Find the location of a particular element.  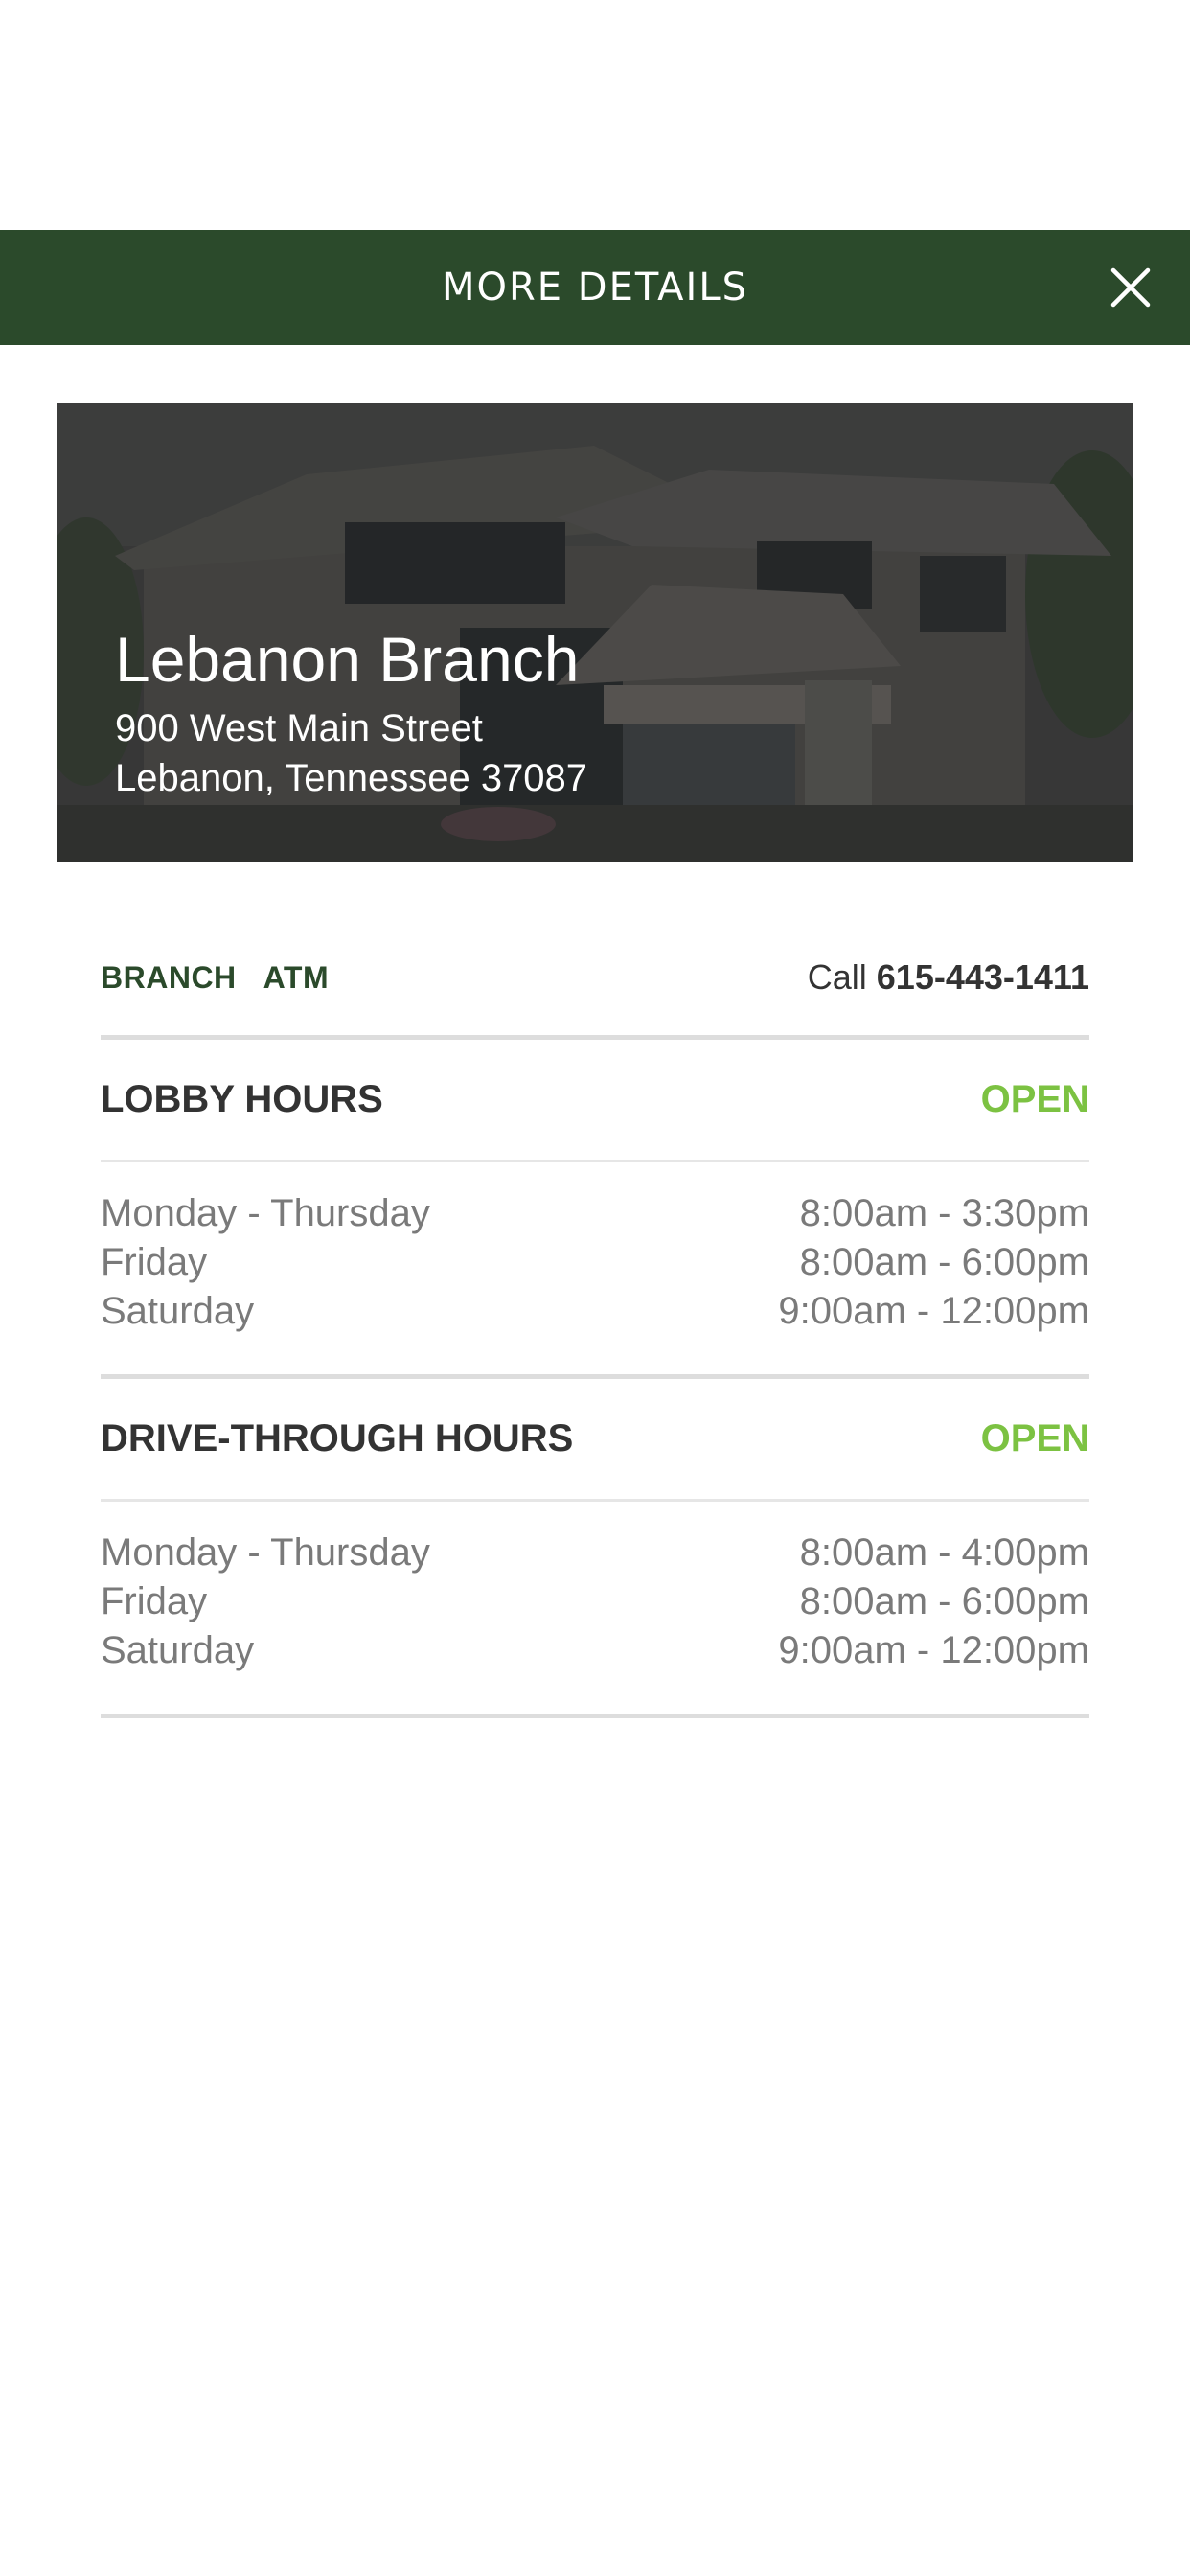

hours-time: 8:00am - 3:30pm is located at coordinates (944, 1213).